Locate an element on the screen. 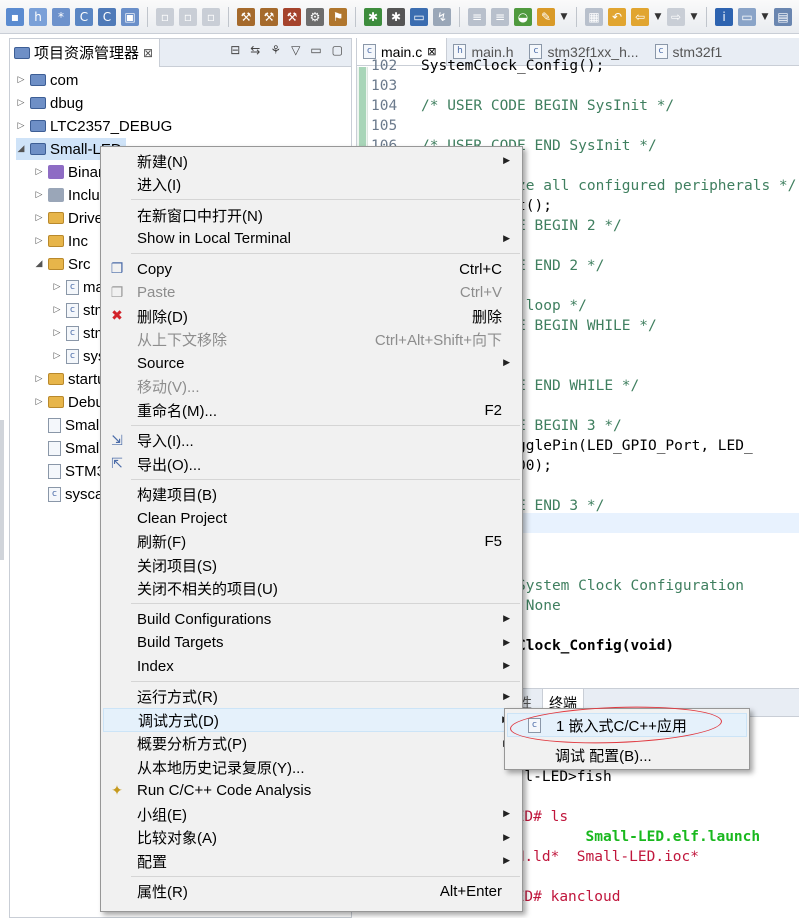 The width and height of the screenshot is (799, 918). menu-item: 调试方式(D)▶ is located at coordinates (311, 720).